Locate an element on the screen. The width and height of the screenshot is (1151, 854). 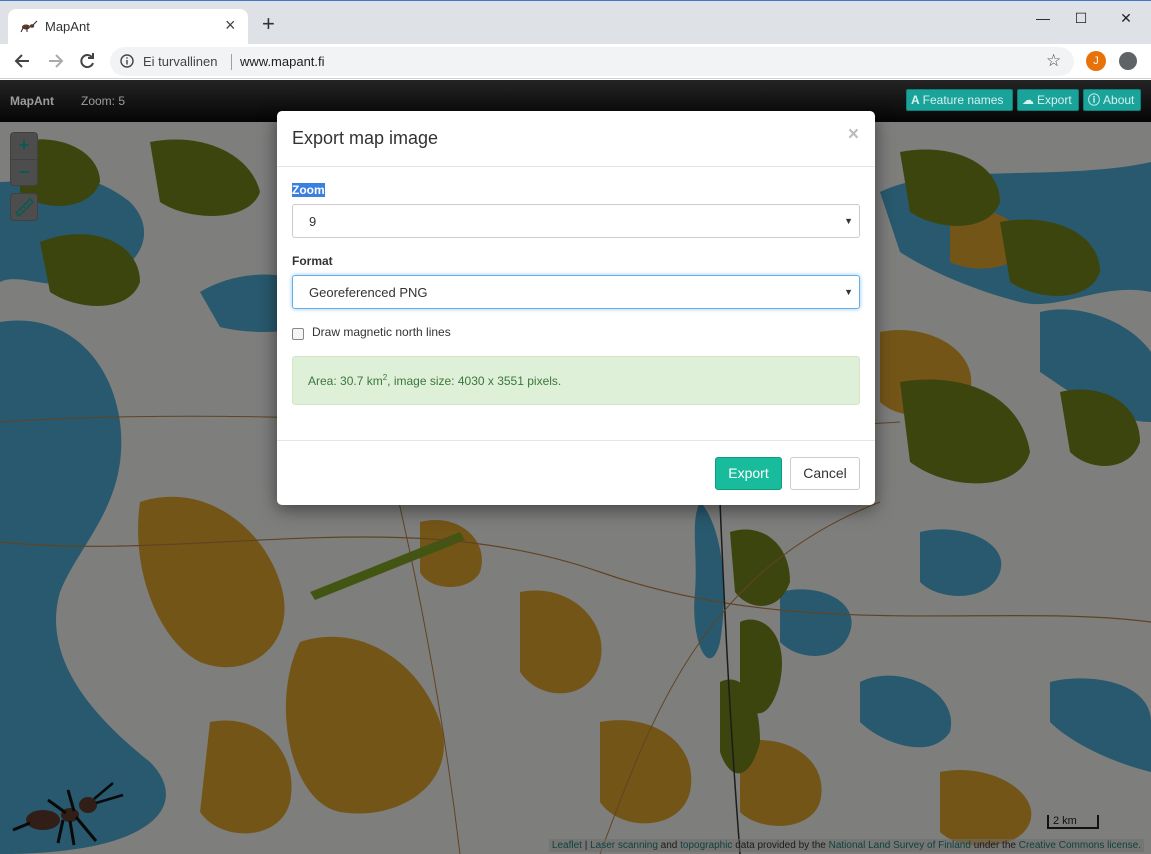
tab-title: MapAnt is located at coordinates (67, 26).